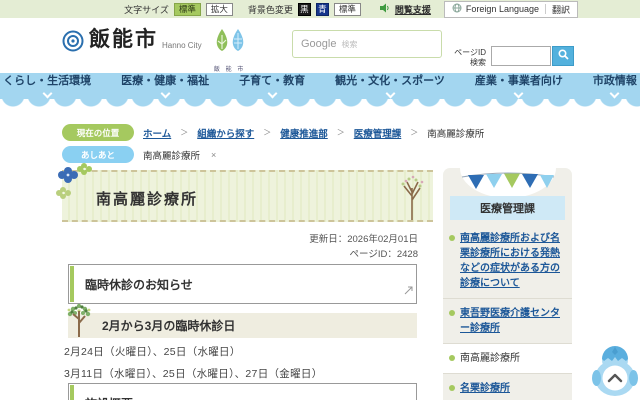 The image size is (640, 400). I want to click on facility-overview-box: 施設概要, so click(242, 391).